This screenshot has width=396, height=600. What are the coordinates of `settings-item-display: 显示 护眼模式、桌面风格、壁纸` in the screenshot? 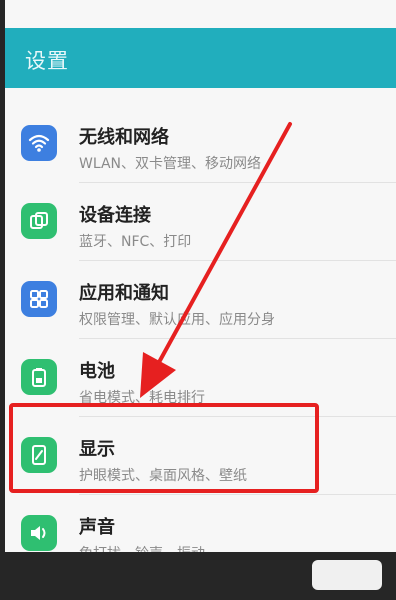 It's located at (200, 456).